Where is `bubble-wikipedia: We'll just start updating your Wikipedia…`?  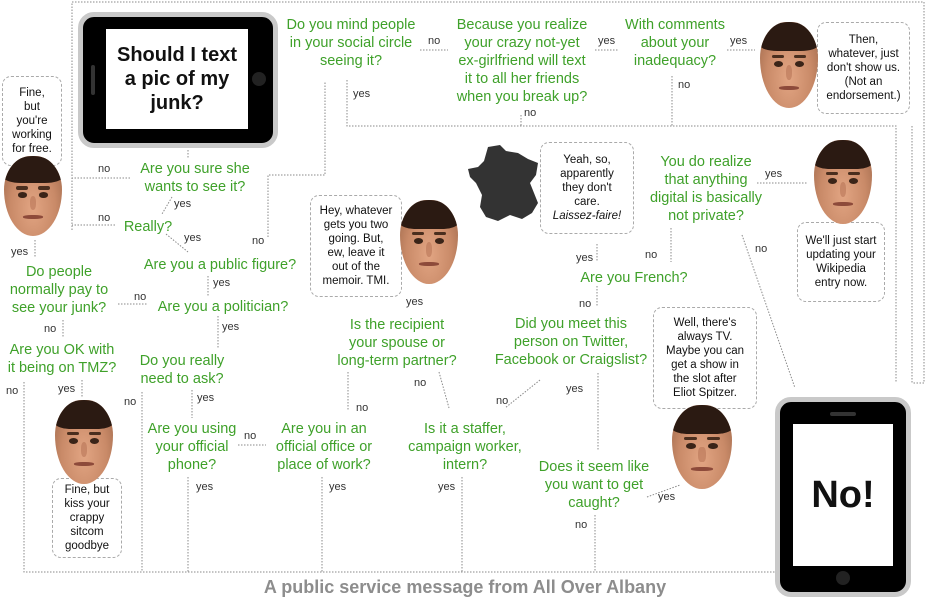
bubble-wikipedia: We'll just start updating your Wikipedia… is located at coordinates (841, 262).